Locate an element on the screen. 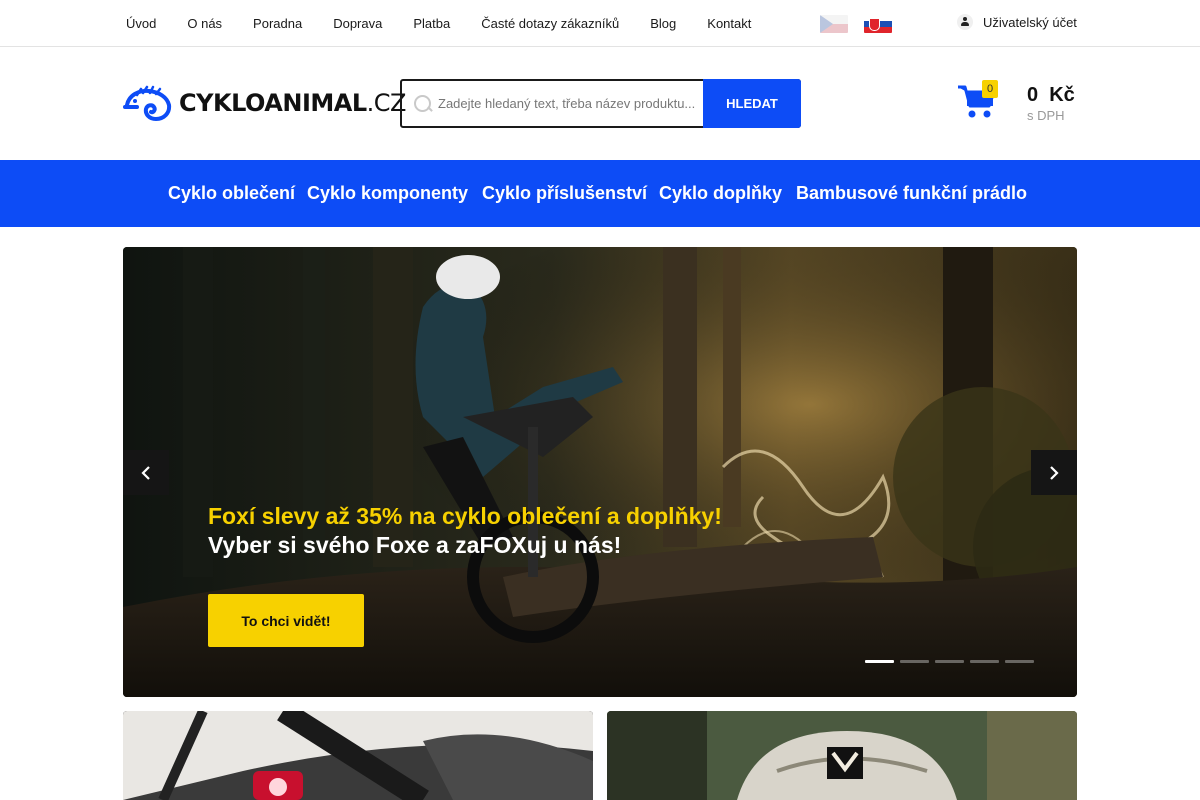 Image resolution: width=1200 pixels, height=800 pixels. user-account-label: Uživatelský účet is located at coordinates (1030, 22).